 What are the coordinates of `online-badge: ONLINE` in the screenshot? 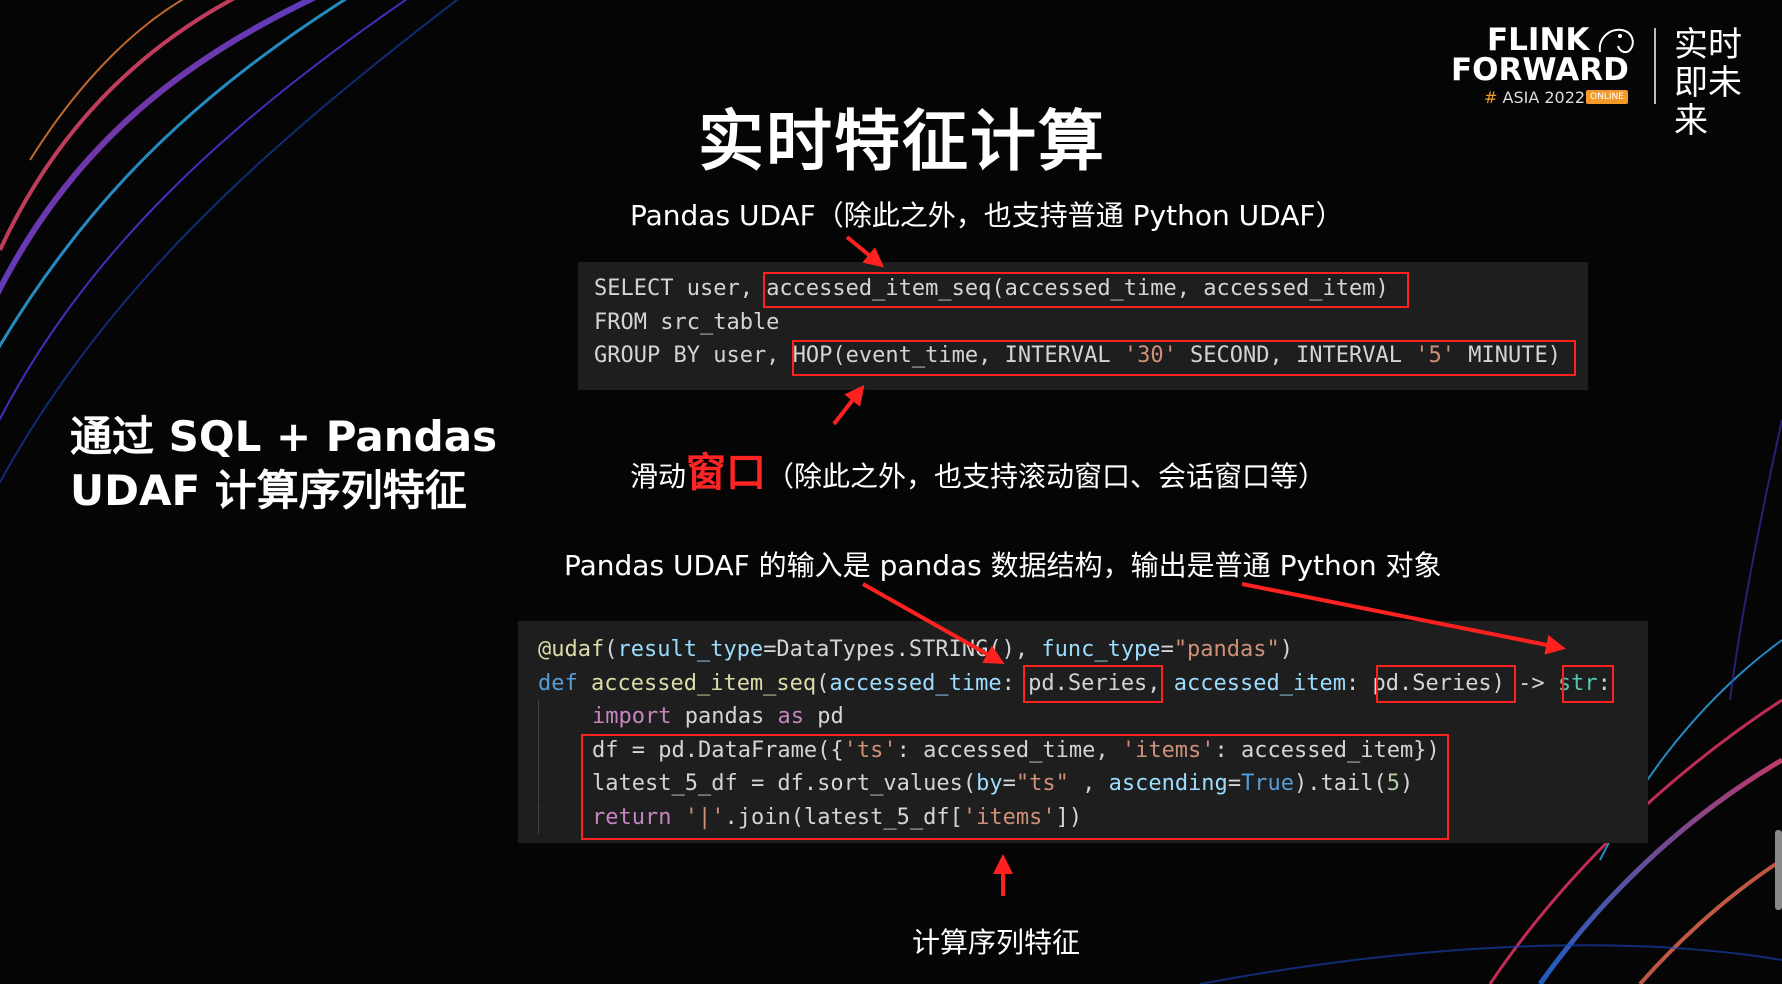 It's located at (1607, 97).